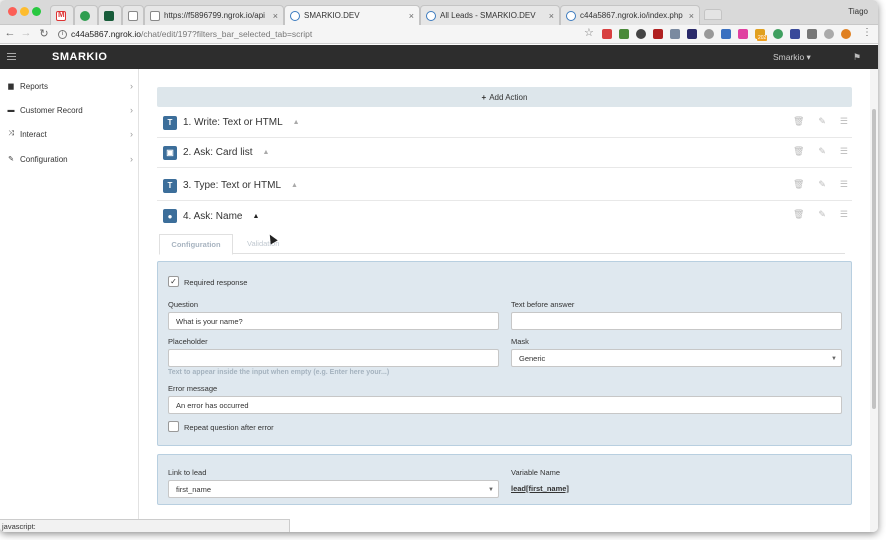 Image resolution: width=886 pixels, height=540 pixels. Describe the element at coordinates (857, 57) in the screenshot. I see `flag-icon: ⚑` at that location.